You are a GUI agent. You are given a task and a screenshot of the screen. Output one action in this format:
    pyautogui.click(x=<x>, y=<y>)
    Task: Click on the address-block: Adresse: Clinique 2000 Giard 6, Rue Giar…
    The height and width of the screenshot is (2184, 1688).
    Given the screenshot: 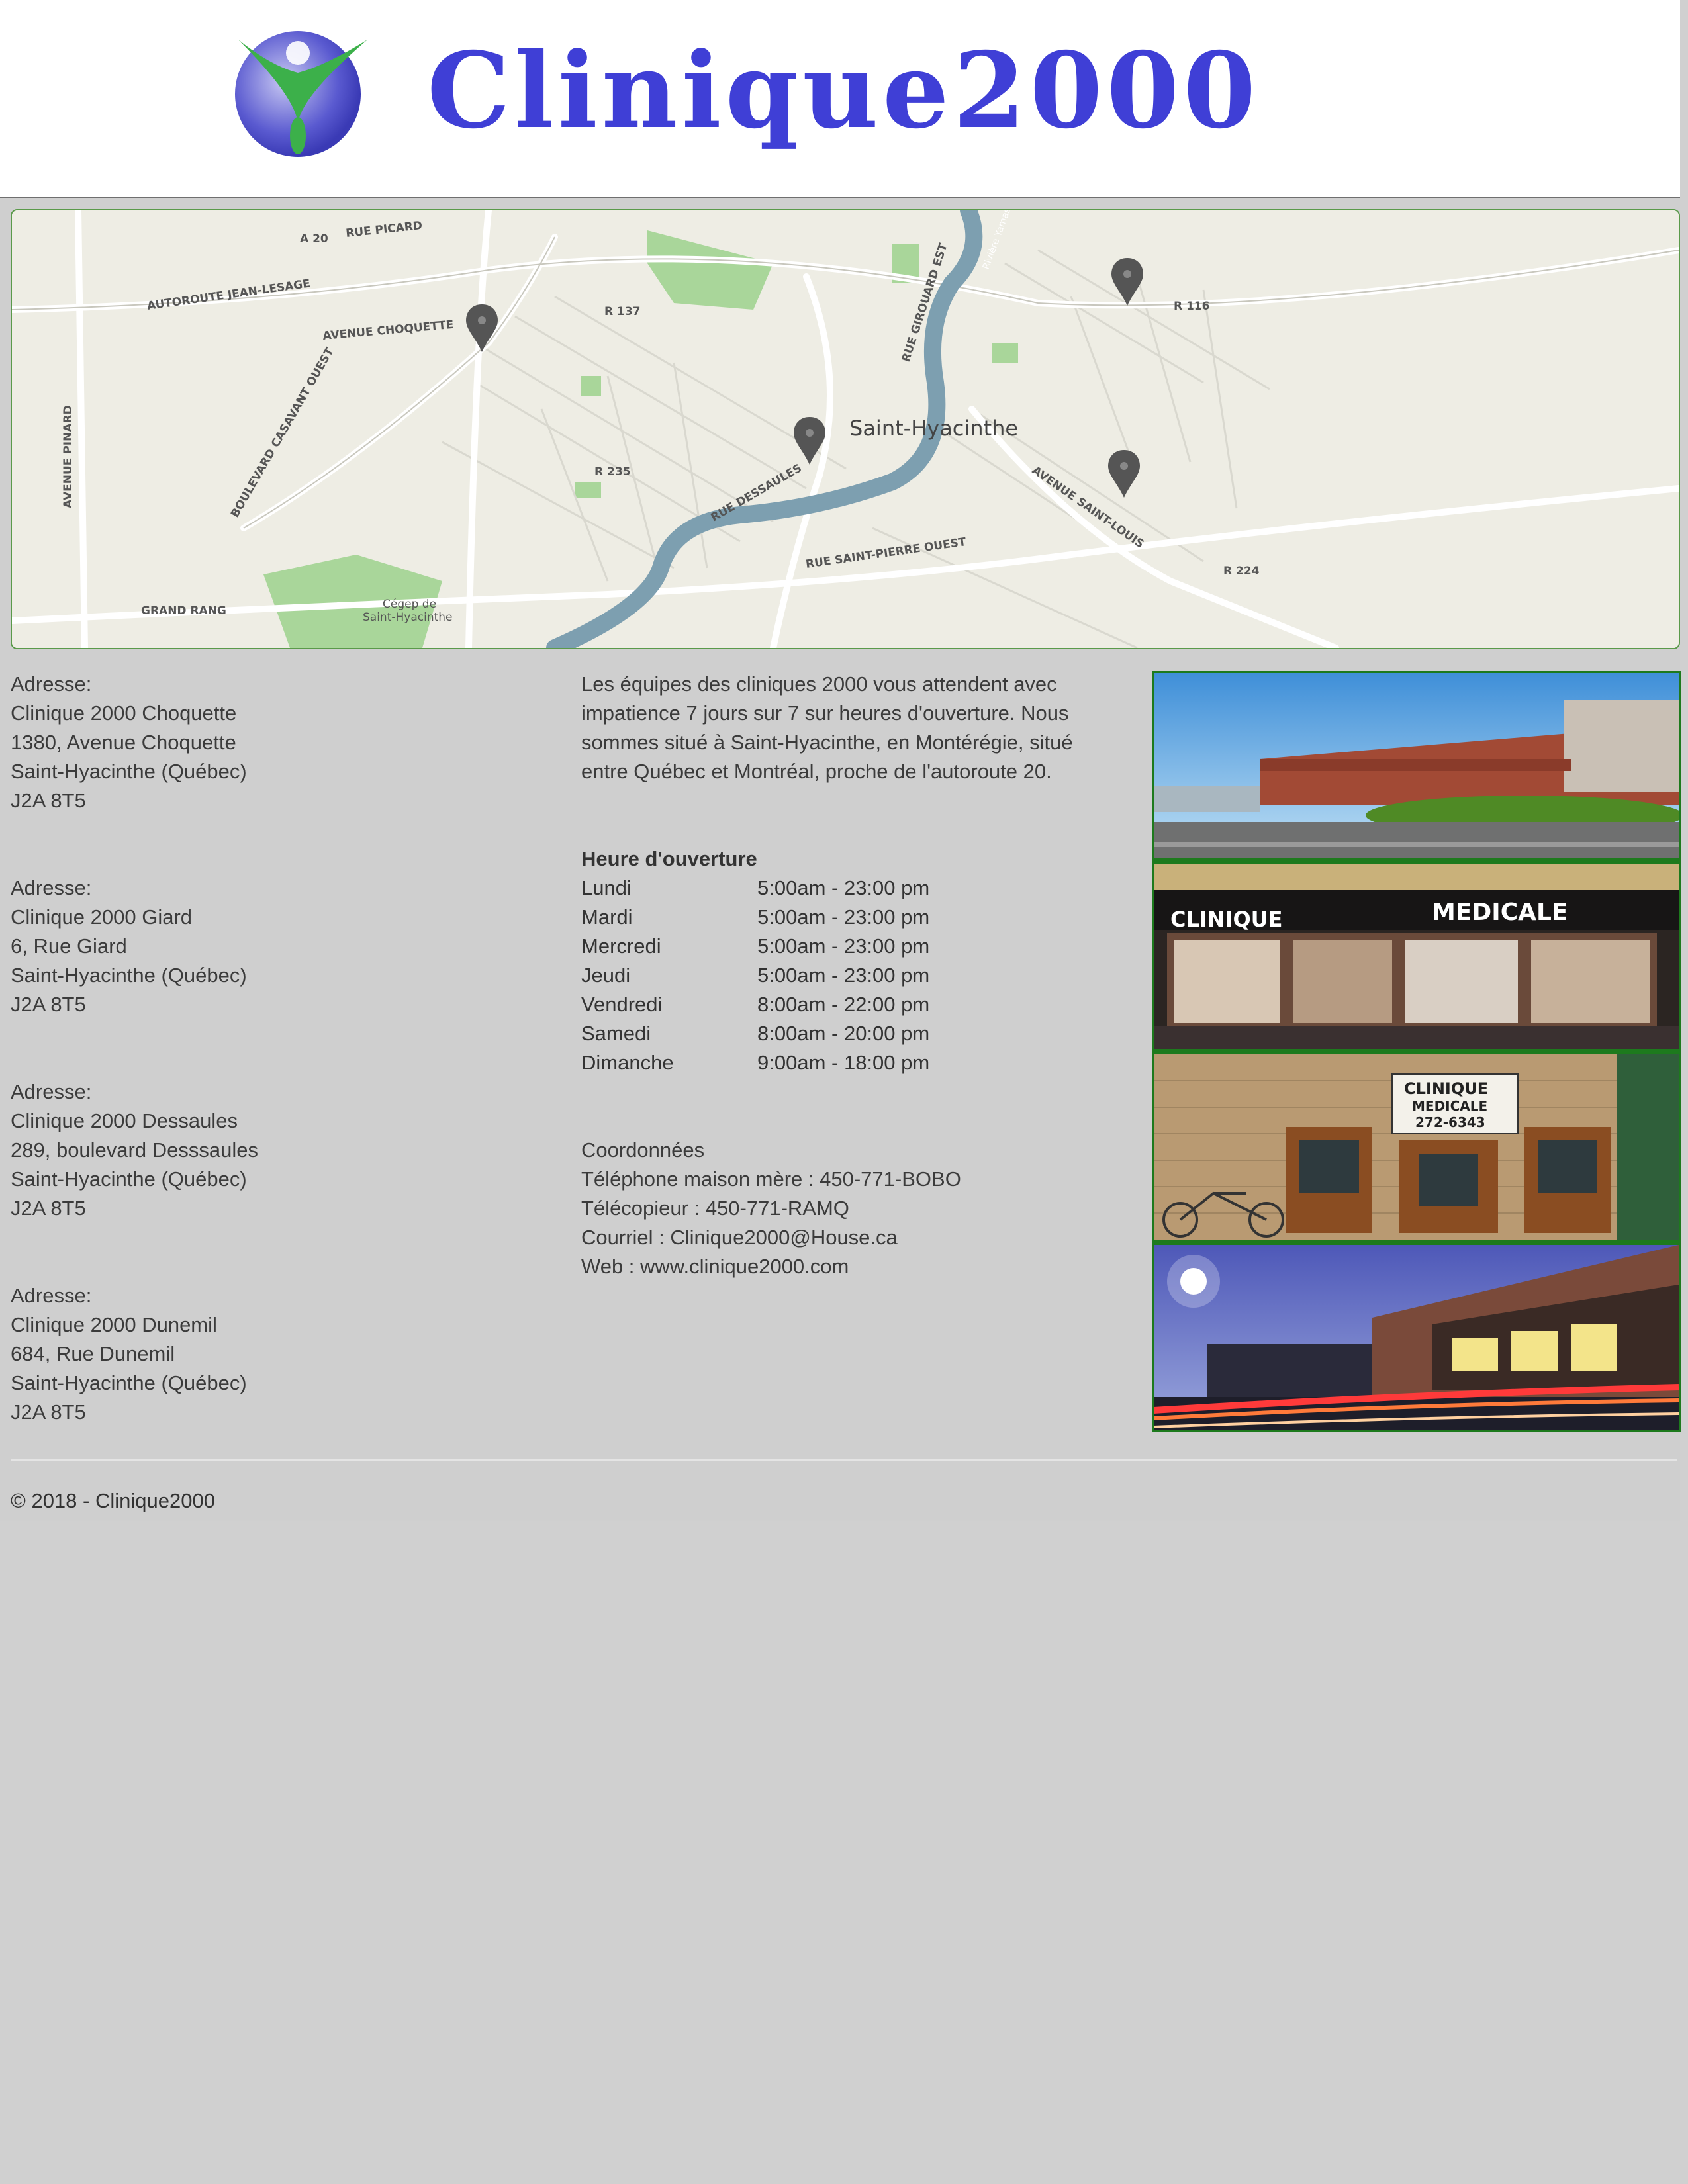 What is the action you would take?
    pyautogui.click(x=282, y=947)
    